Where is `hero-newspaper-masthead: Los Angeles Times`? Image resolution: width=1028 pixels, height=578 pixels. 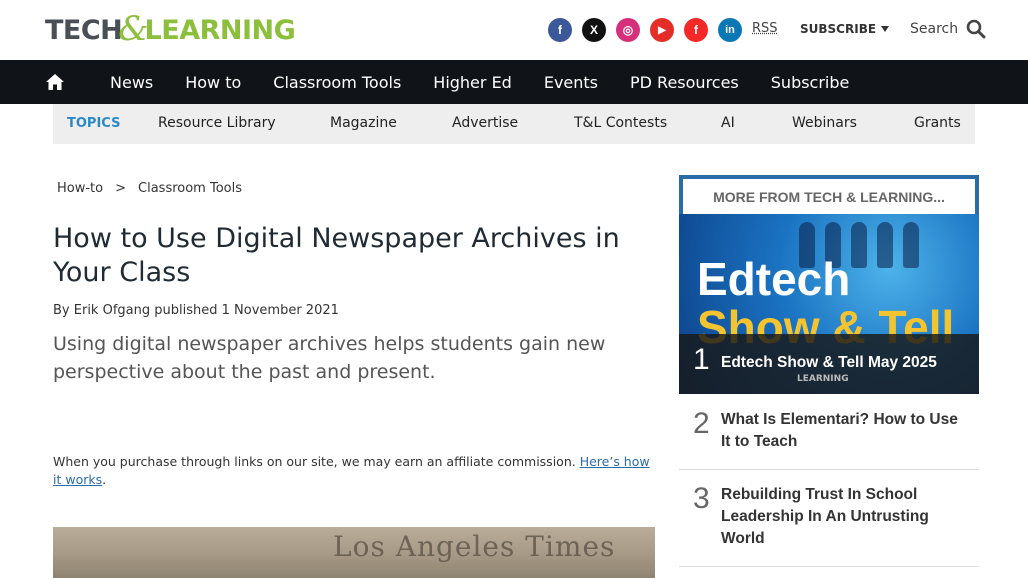 hero-newspaper-masthead: Los Angeles Times is located at coordinates (474, 546).